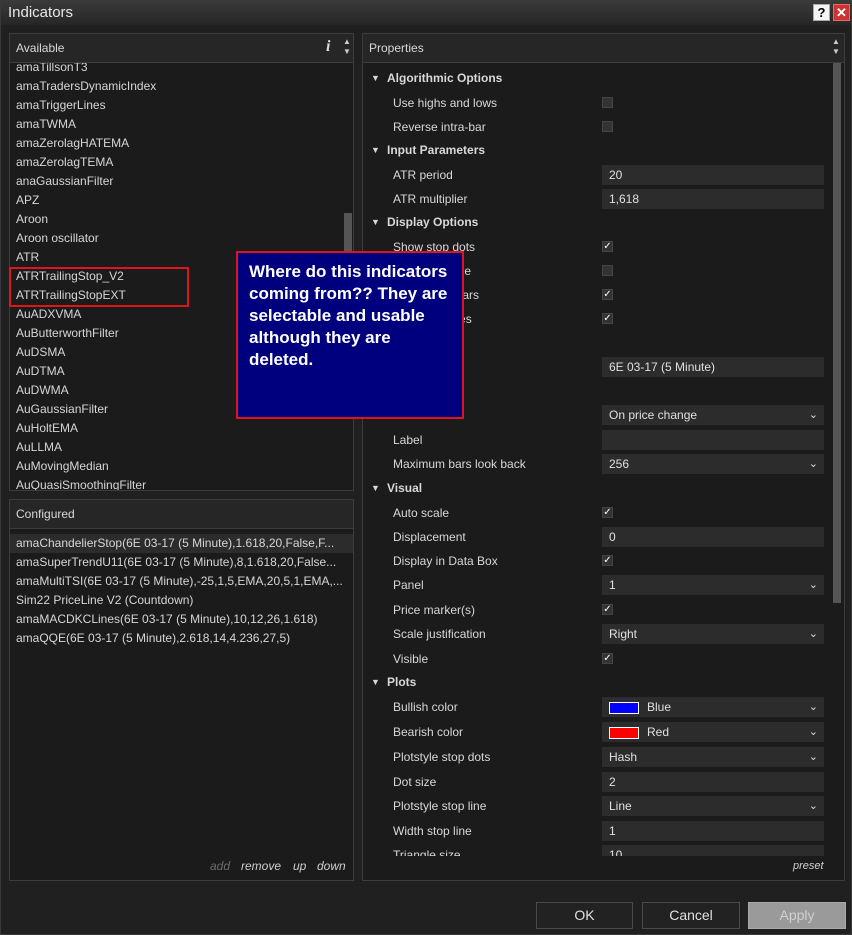 The height and width of the screenshot is (935, 852). I want to click on property-dropdown: Line ⌄, so click(713, 806).